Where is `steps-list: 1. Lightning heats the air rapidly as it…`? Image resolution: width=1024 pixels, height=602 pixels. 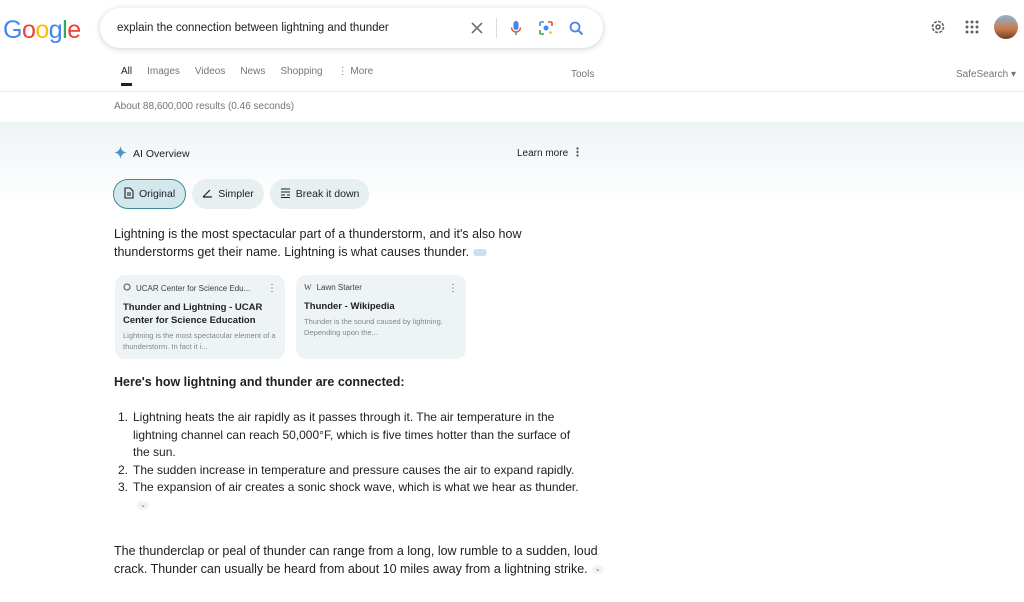 steps-list: 1. Lightning heats the air rapidly as it… is located at coordinates (353, 461).